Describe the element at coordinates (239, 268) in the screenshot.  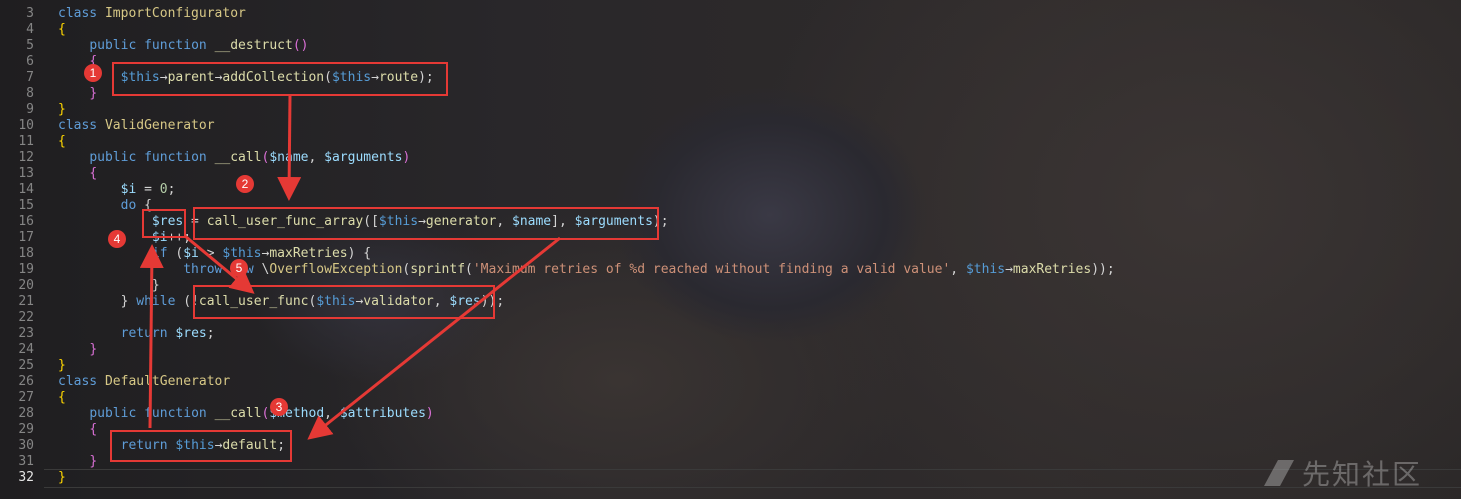
I see `step-badge-5: 5` at that location.